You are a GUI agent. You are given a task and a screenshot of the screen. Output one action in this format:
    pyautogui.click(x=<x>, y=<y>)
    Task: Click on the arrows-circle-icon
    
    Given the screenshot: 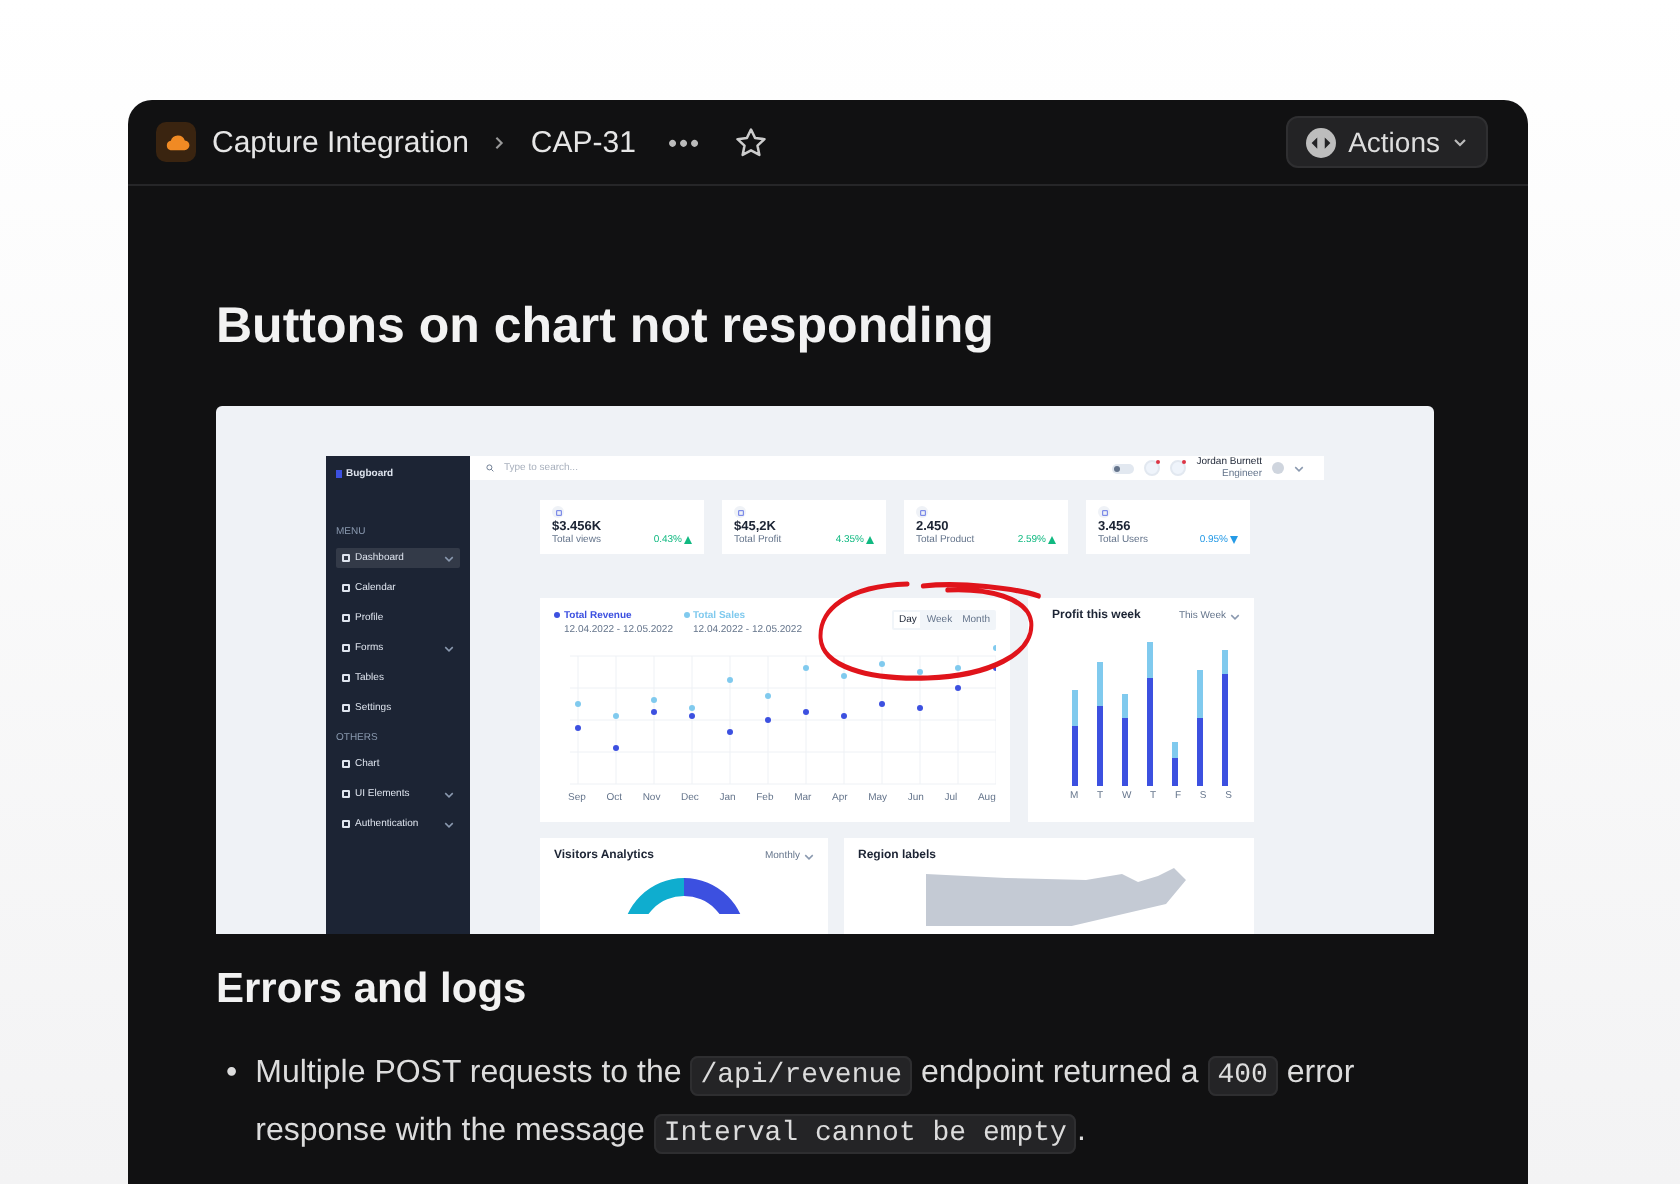 What is the action you would take?
    pyautogui.click(x=1321, y=142)
    